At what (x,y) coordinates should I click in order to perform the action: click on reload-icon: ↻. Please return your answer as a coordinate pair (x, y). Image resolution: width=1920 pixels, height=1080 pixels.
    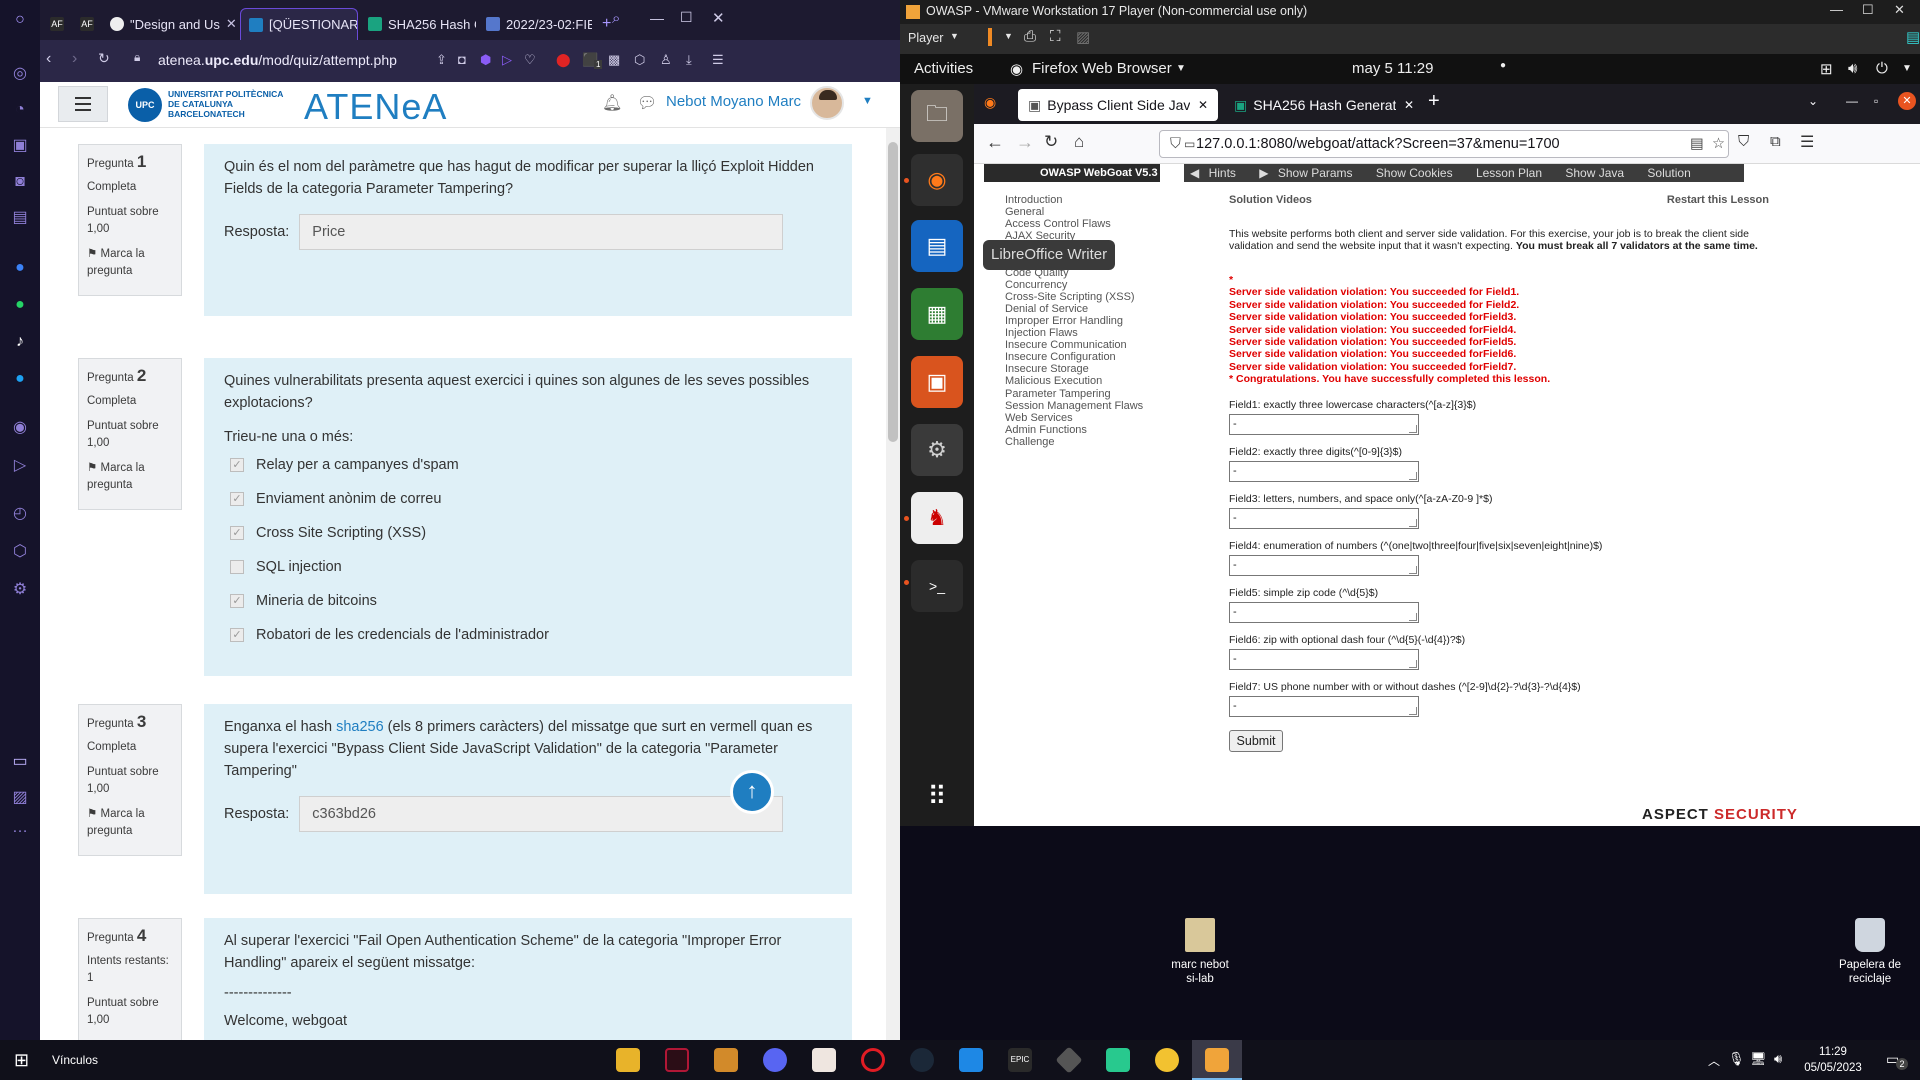
    Looking at the image, I should click on (1051, 142).